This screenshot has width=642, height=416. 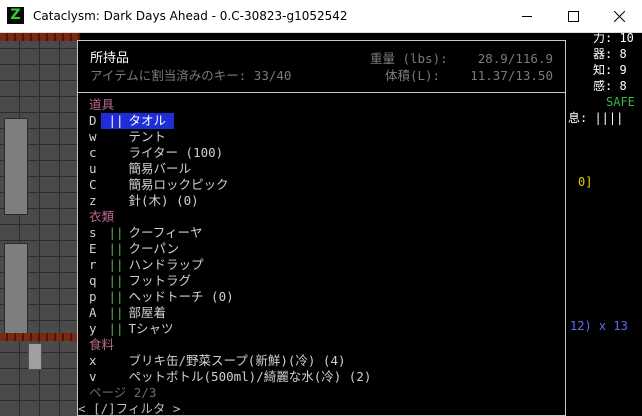 What do you see at coordinates (412, 75) in the screenshot?
I see `volume-label: 体積(L):` at bounding box center [412, 75].